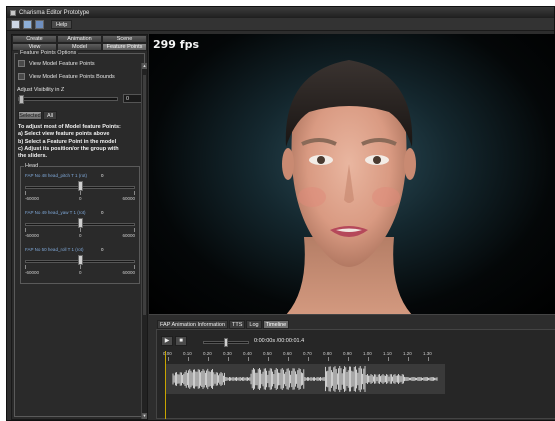 The width and height of the screenshot is (555, 421). What do you see at coordinates (407, 353) in the screenshot?
I see `ruler-label: 1.20` at bounding box center [407, 353].